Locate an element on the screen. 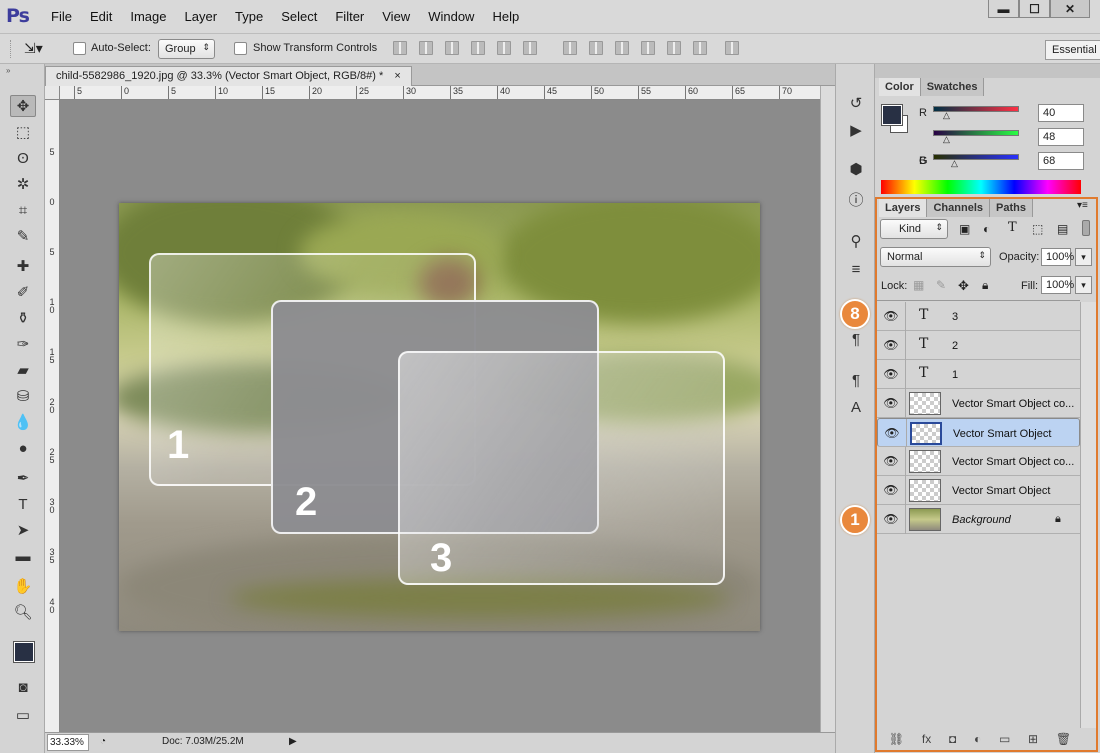 Image resolution: width=1100 pixels, height=753 pixels. move-tool-preset-icon: ⇲▾ is located at coordinates (33, 48).